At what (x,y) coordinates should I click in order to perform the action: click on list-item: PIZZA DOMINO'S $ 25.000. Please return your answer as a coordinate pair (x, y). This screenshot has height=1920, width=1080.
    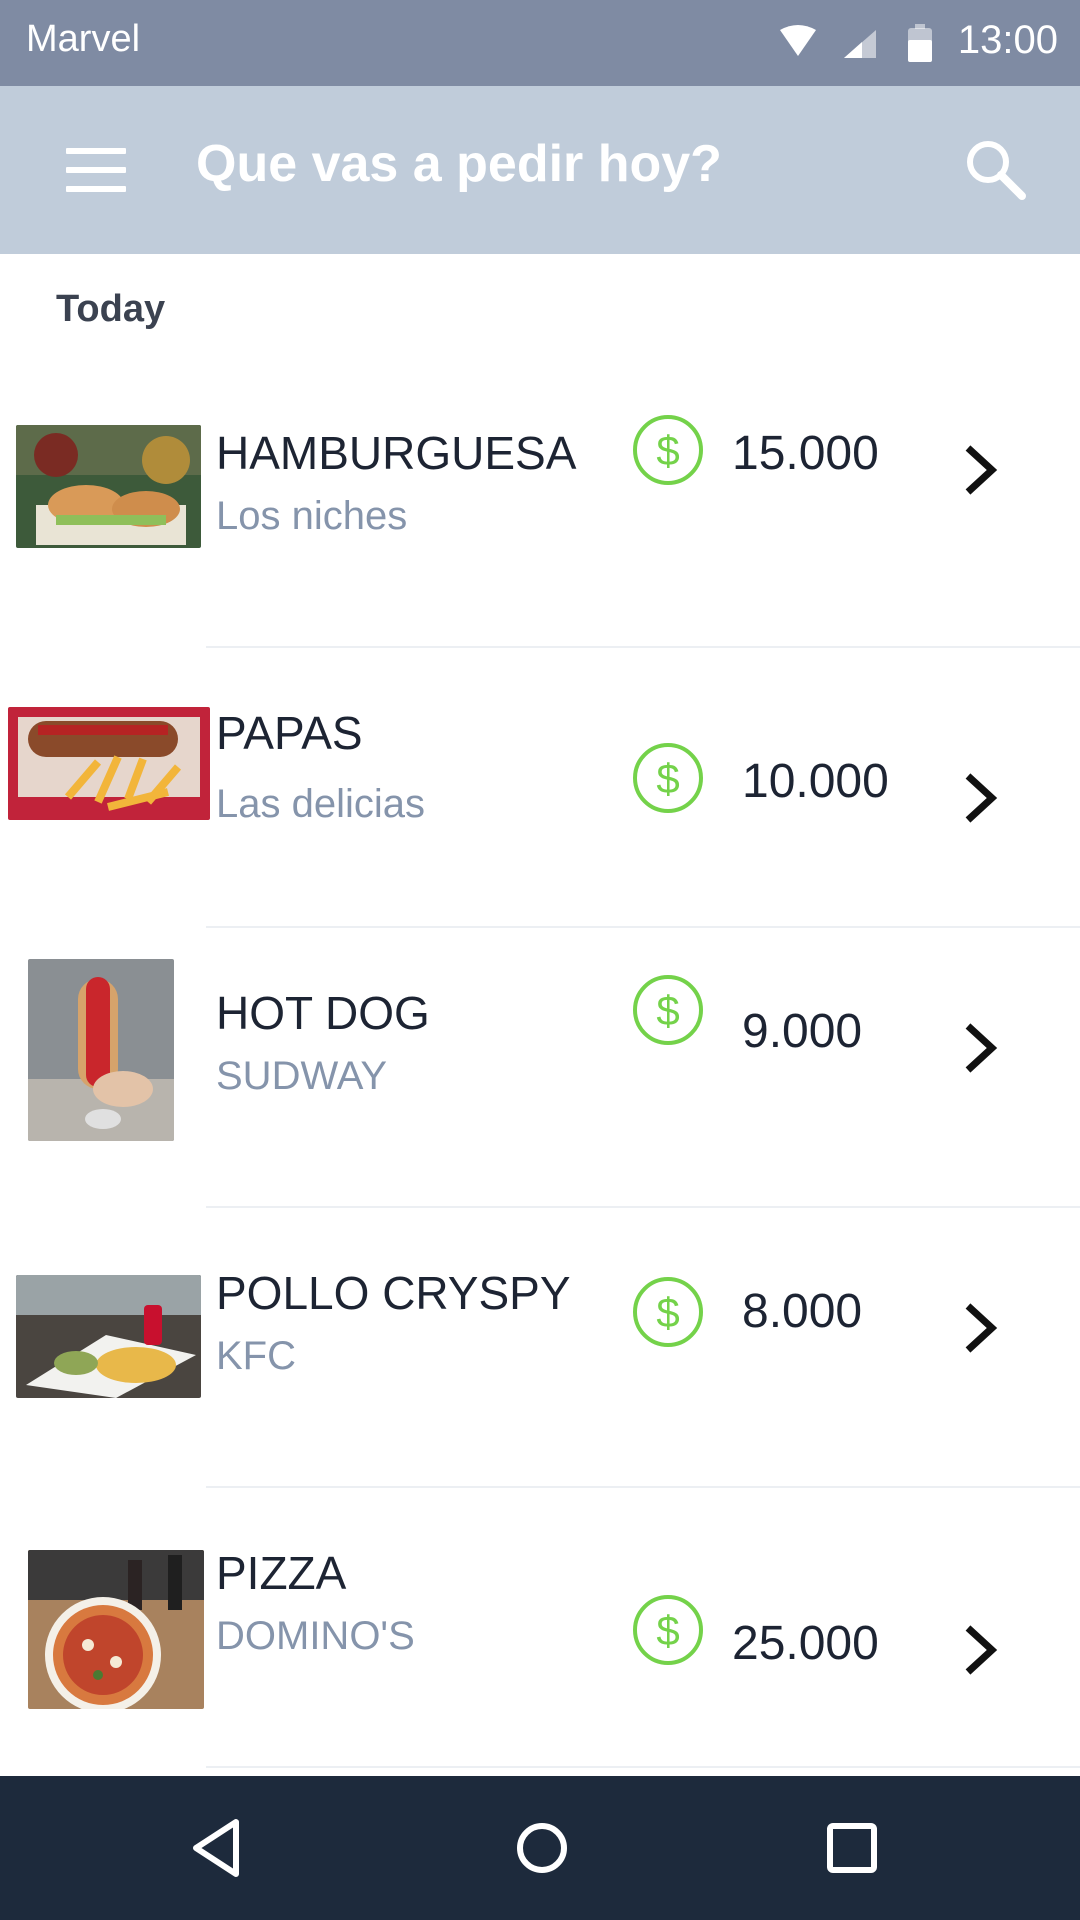
    Looking at the image, I should click on (540, 1660).